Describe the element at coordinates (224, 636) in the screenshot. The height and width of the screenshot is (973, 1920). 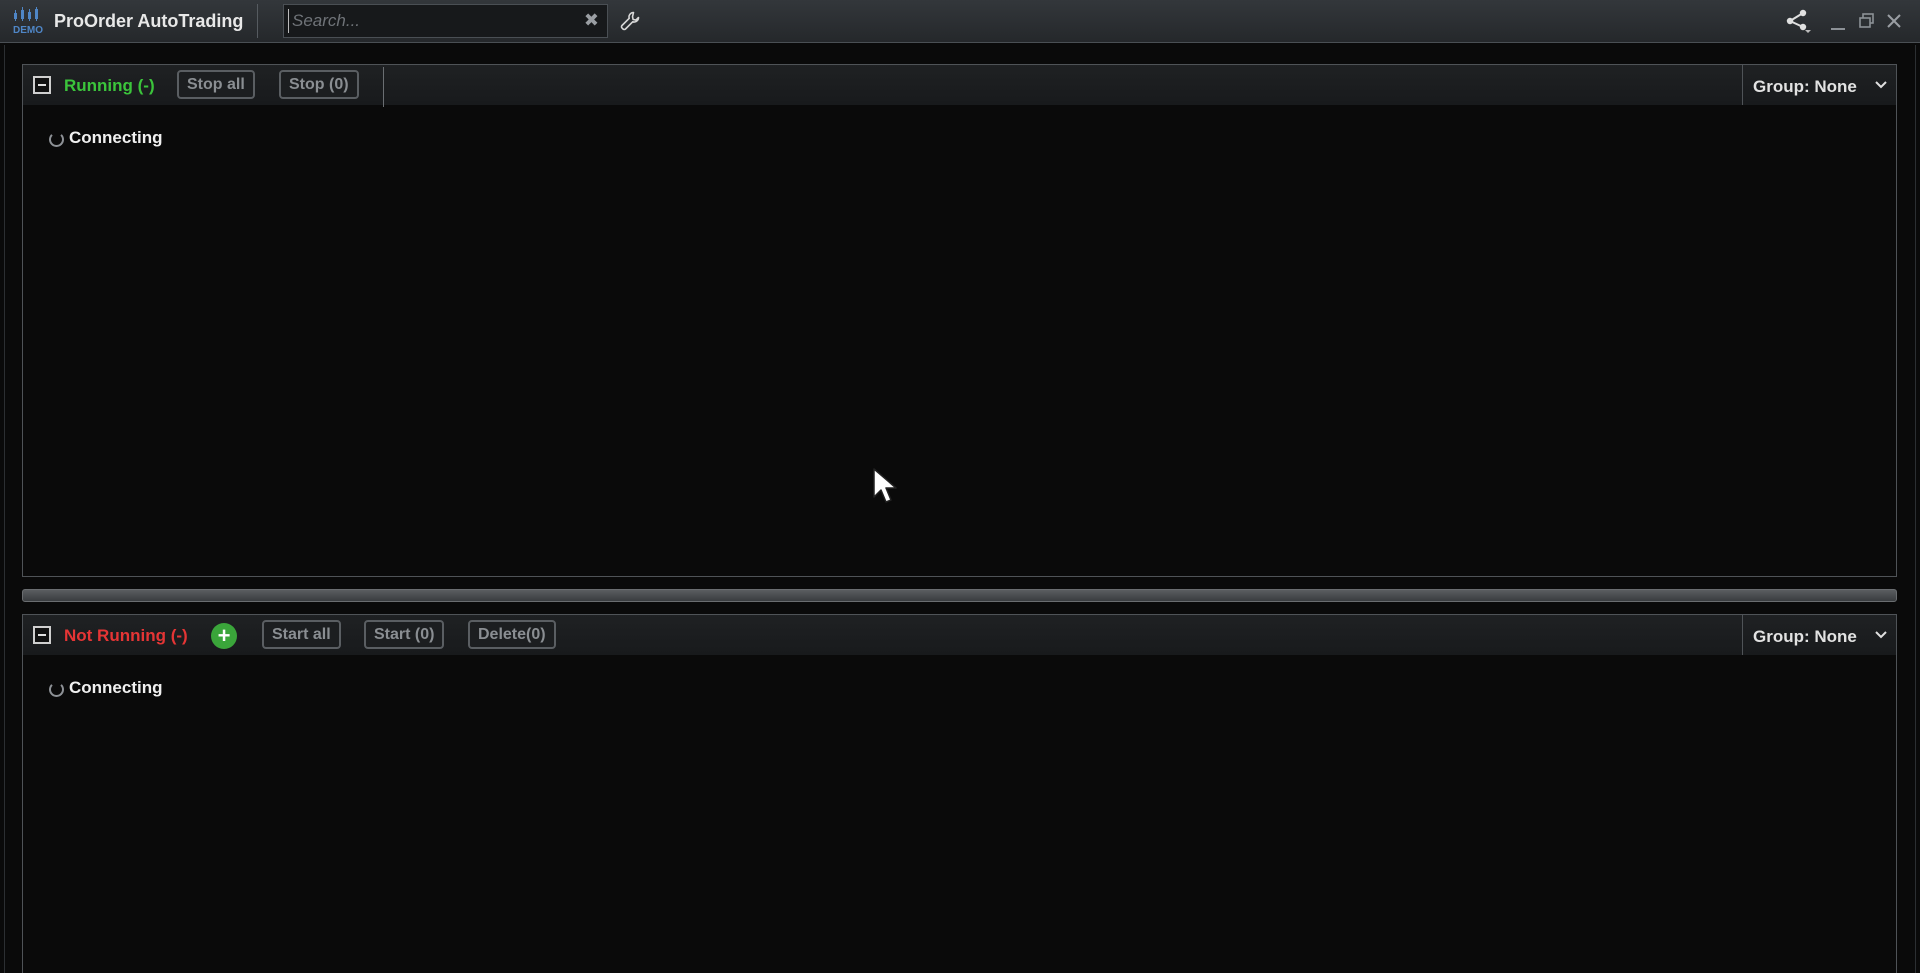
I see `add-strategy-button: +` at that location.